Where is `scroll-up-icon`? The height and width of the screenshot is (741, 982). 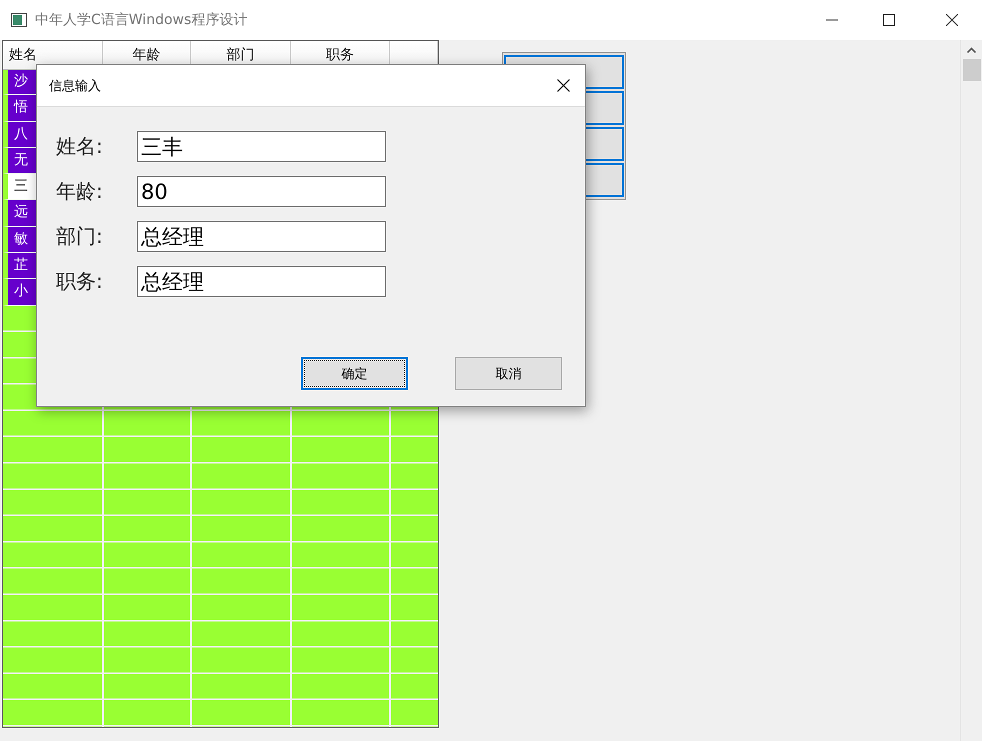
scroll-up-icon is located at coordinates (971, 50).